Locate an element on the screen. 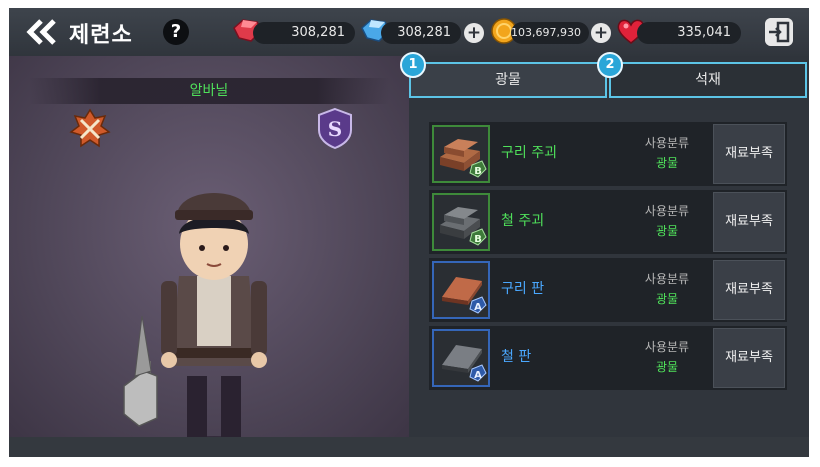 The height and width of the screenshot is (467, 820). tab-minerals-badge: 1 is located at coordinates (413, 65).